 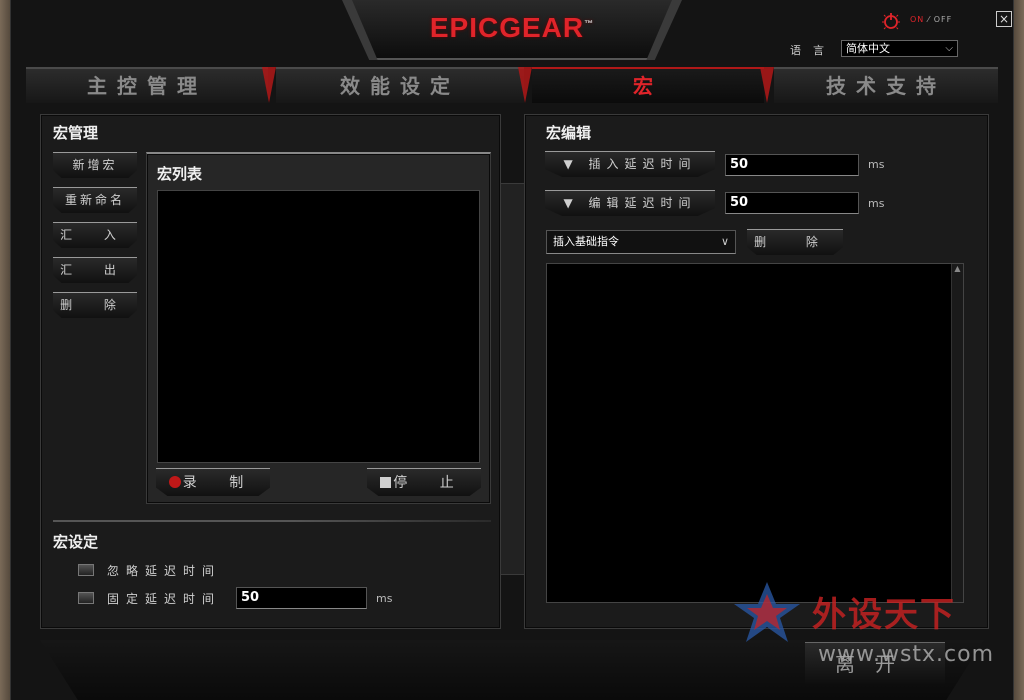 What do you see at coordinates (630, 203) in the screenshot?
I see `edit-delay-button: ▼ 编辑延迟时间` at bounding box center [630, 203].